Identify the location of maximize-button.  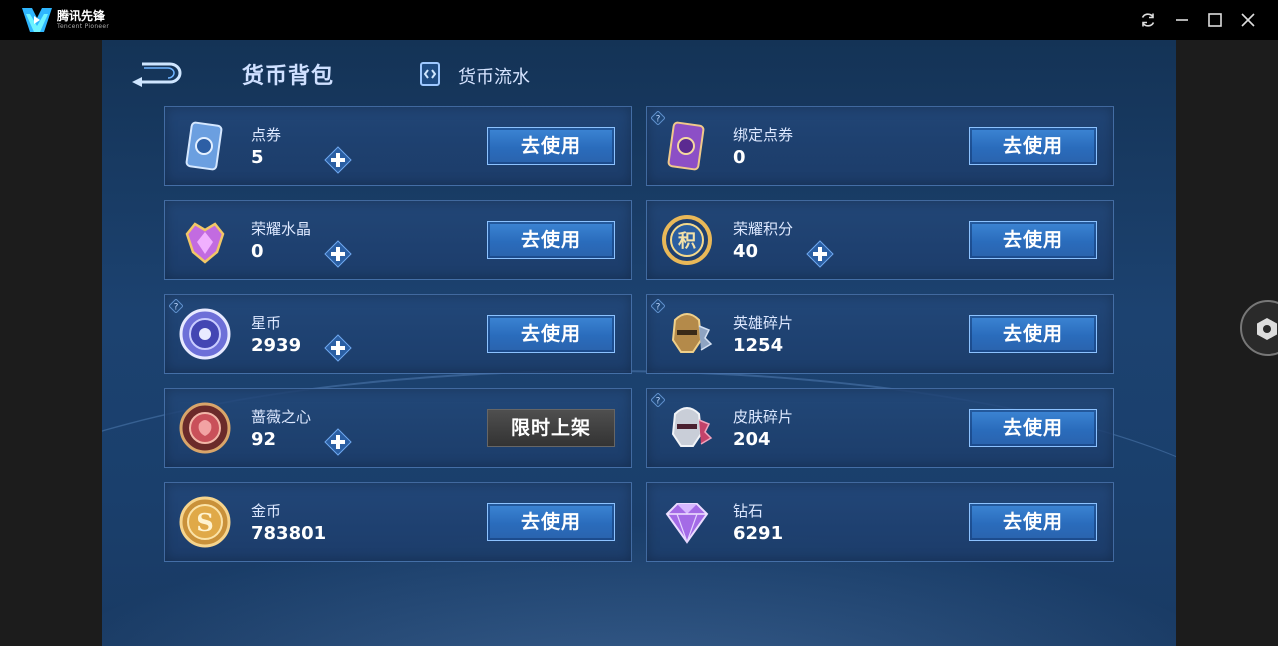
(1215, 20).